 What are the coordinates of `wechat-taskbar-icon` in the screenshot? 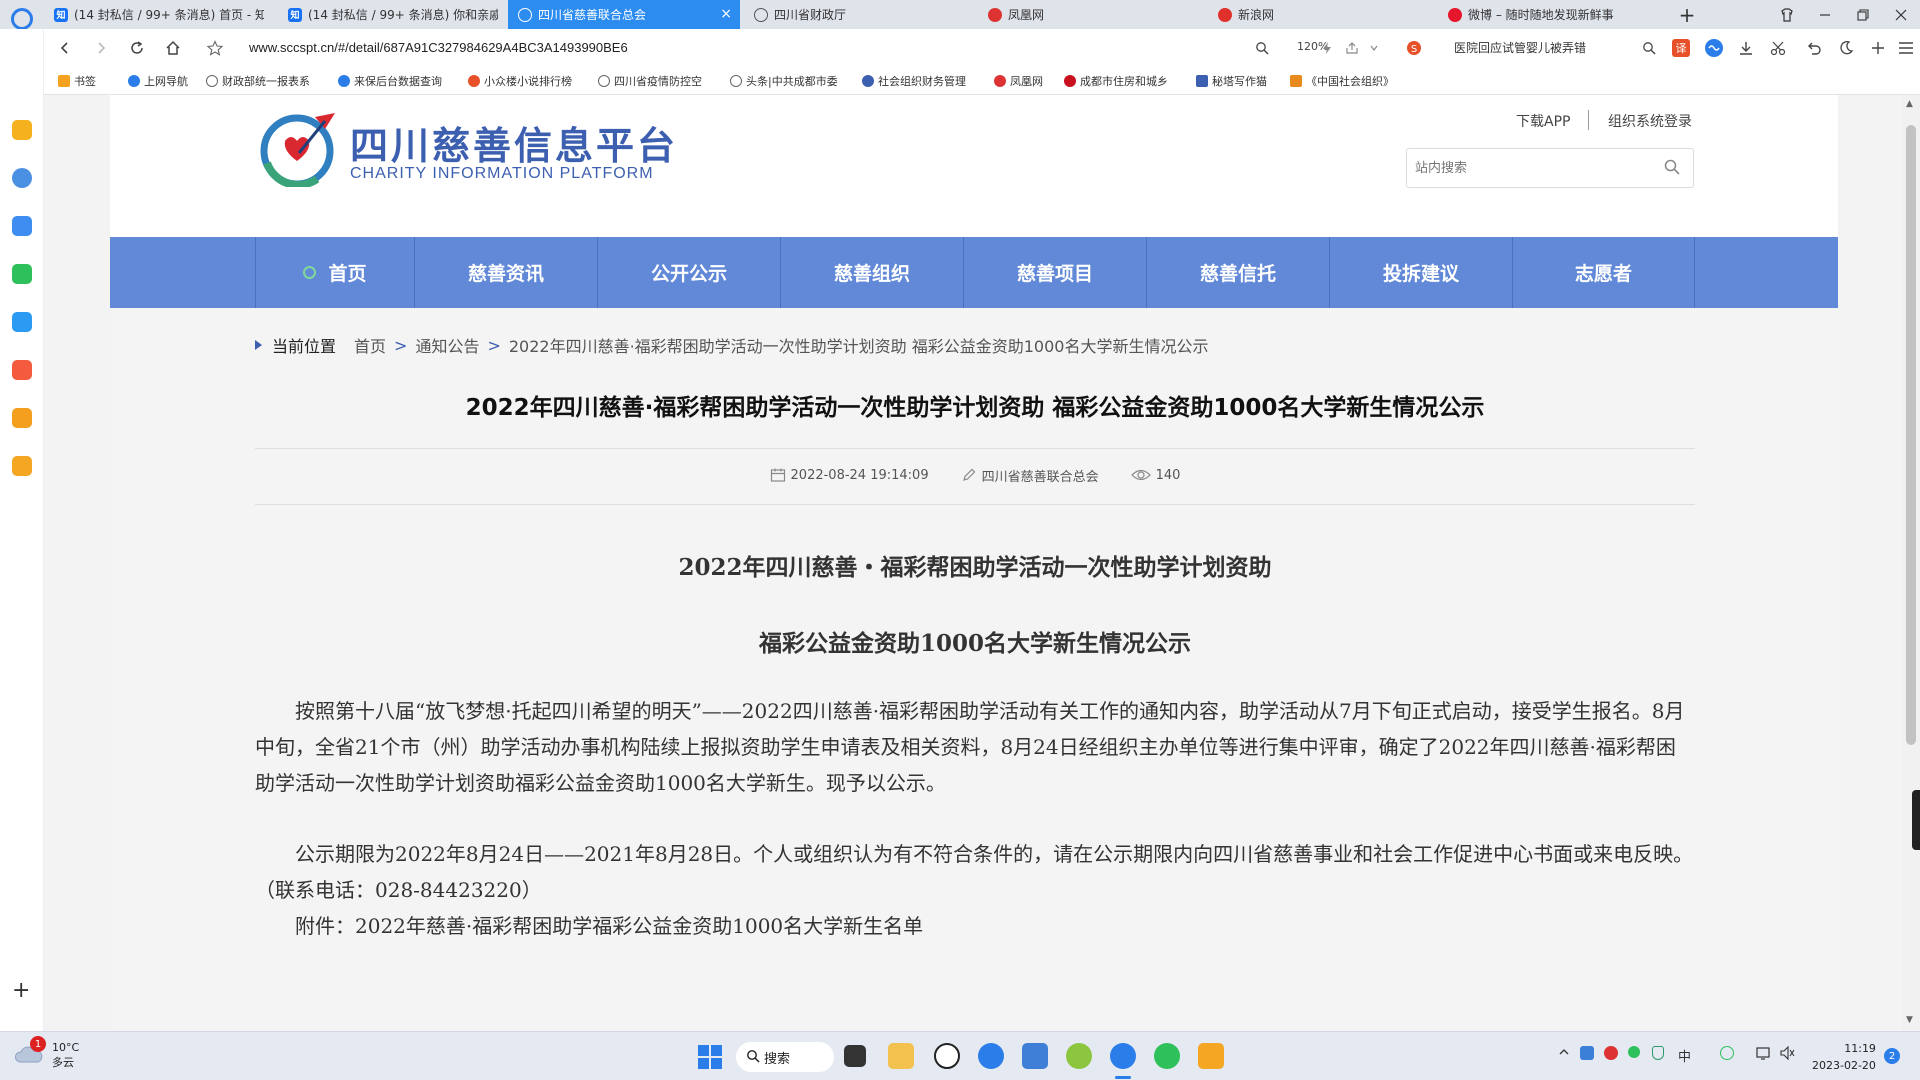 It's located at (1167, 1056).